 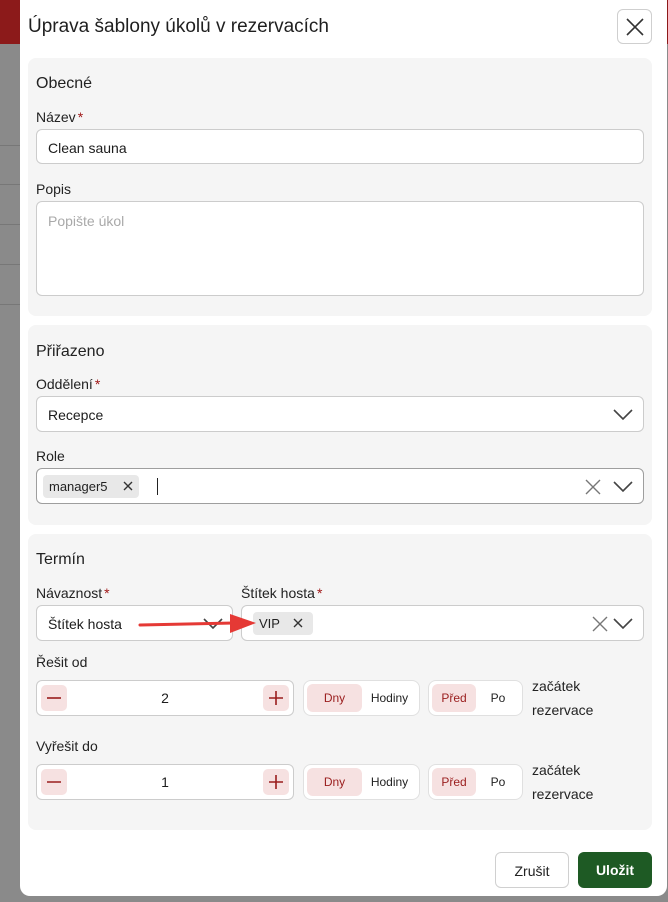 What do you see at coordinates (86, 221) in the screenshot?
I see `description-placeholder: Popište úkol` at bounding box center [86, 221].